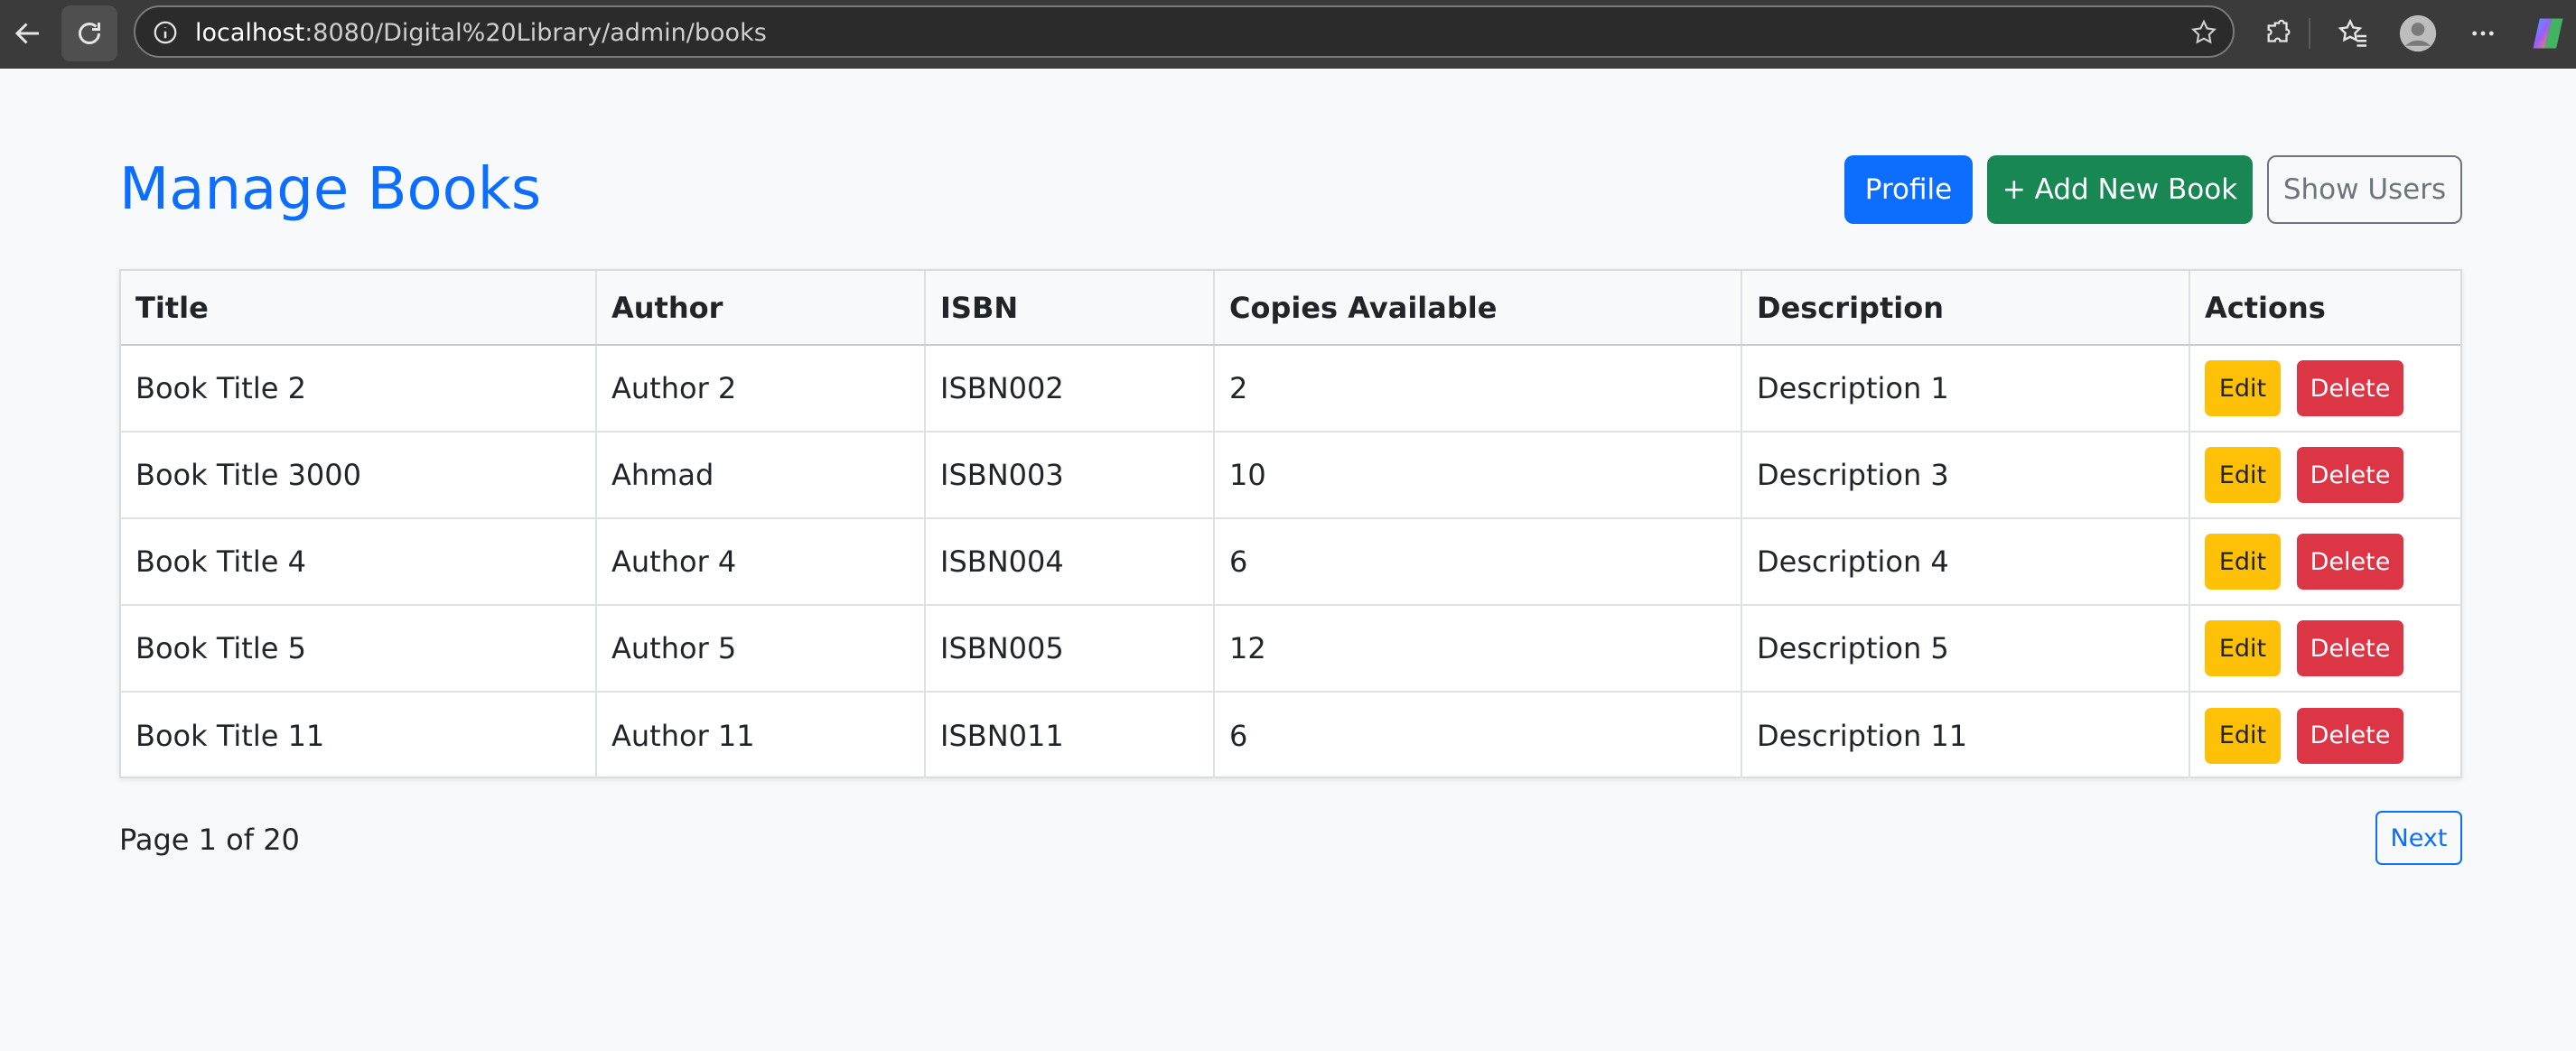 The height and width of the screenshot is (1051, 2576). I want to click on avatar-icon, so click(2418, 33).